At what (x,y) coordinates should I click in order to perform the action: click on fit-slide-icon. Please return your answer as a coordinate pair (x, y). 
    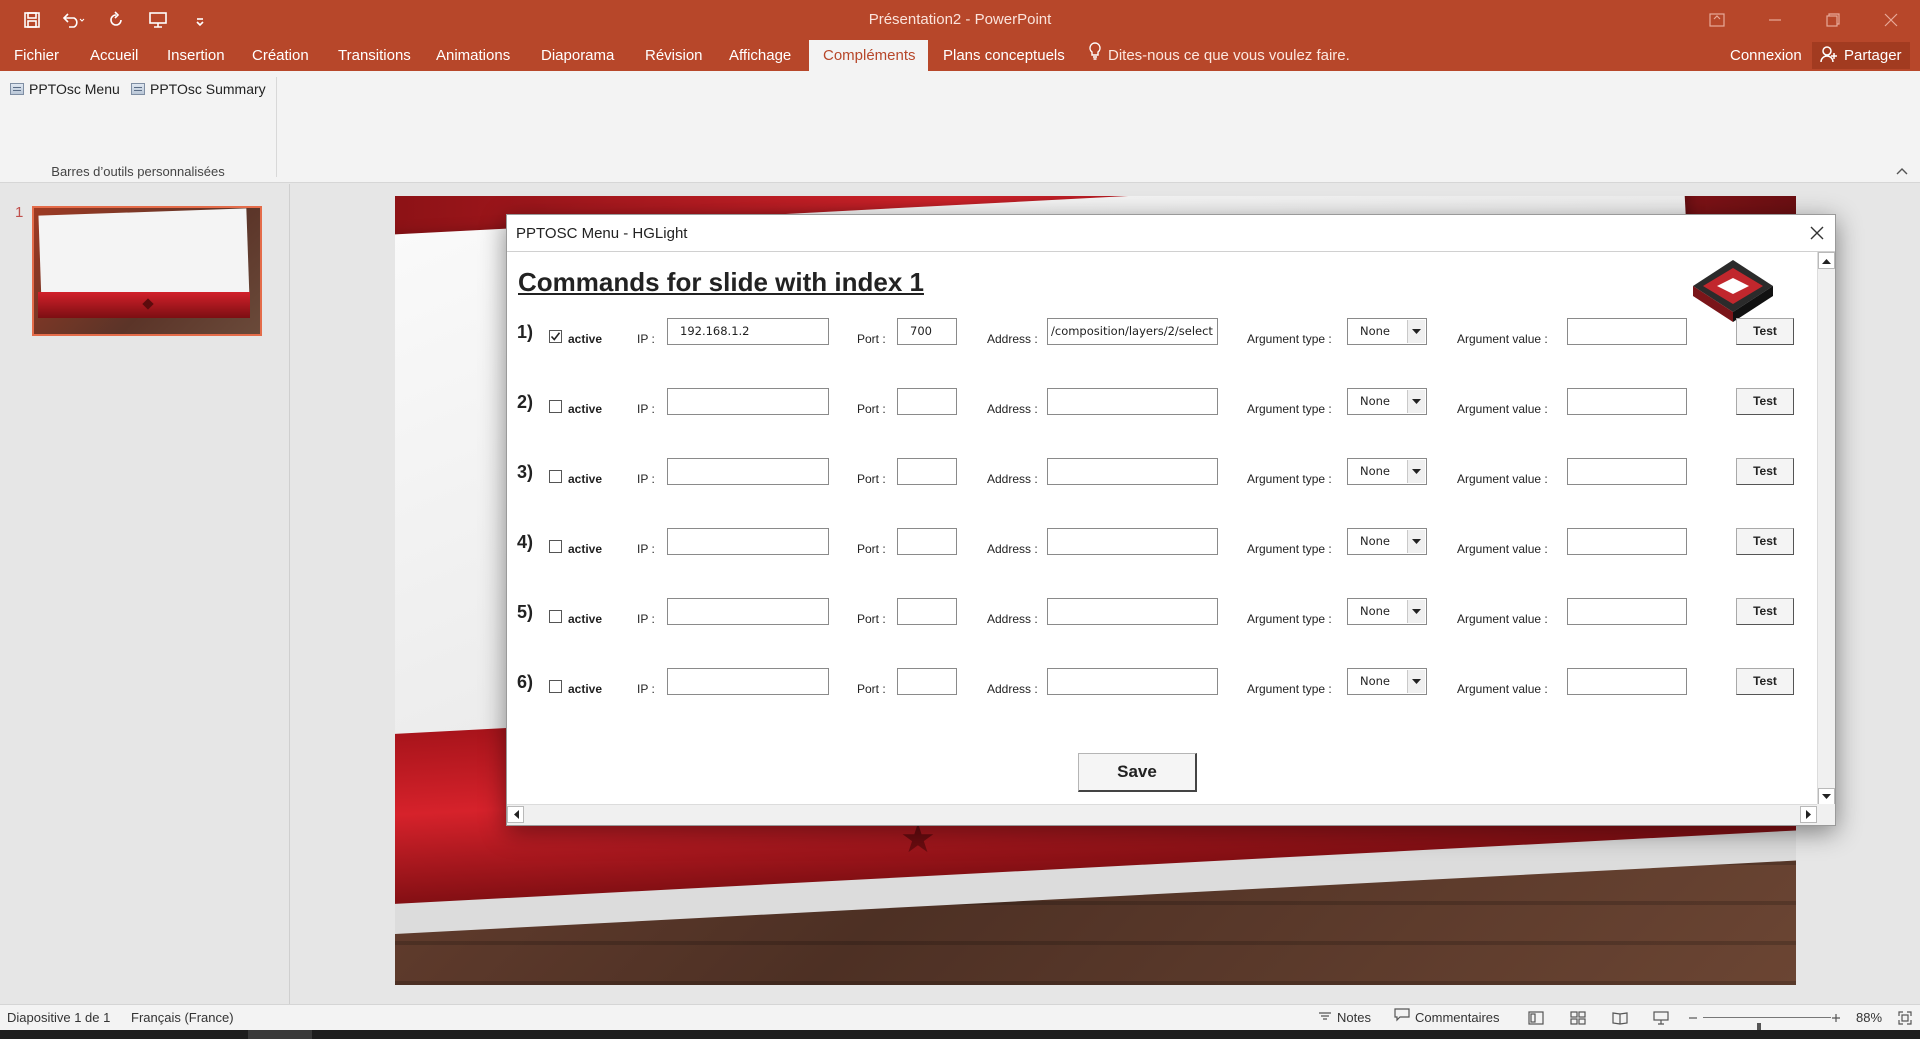
    Looking at the image, I should click on (1905, 1018).